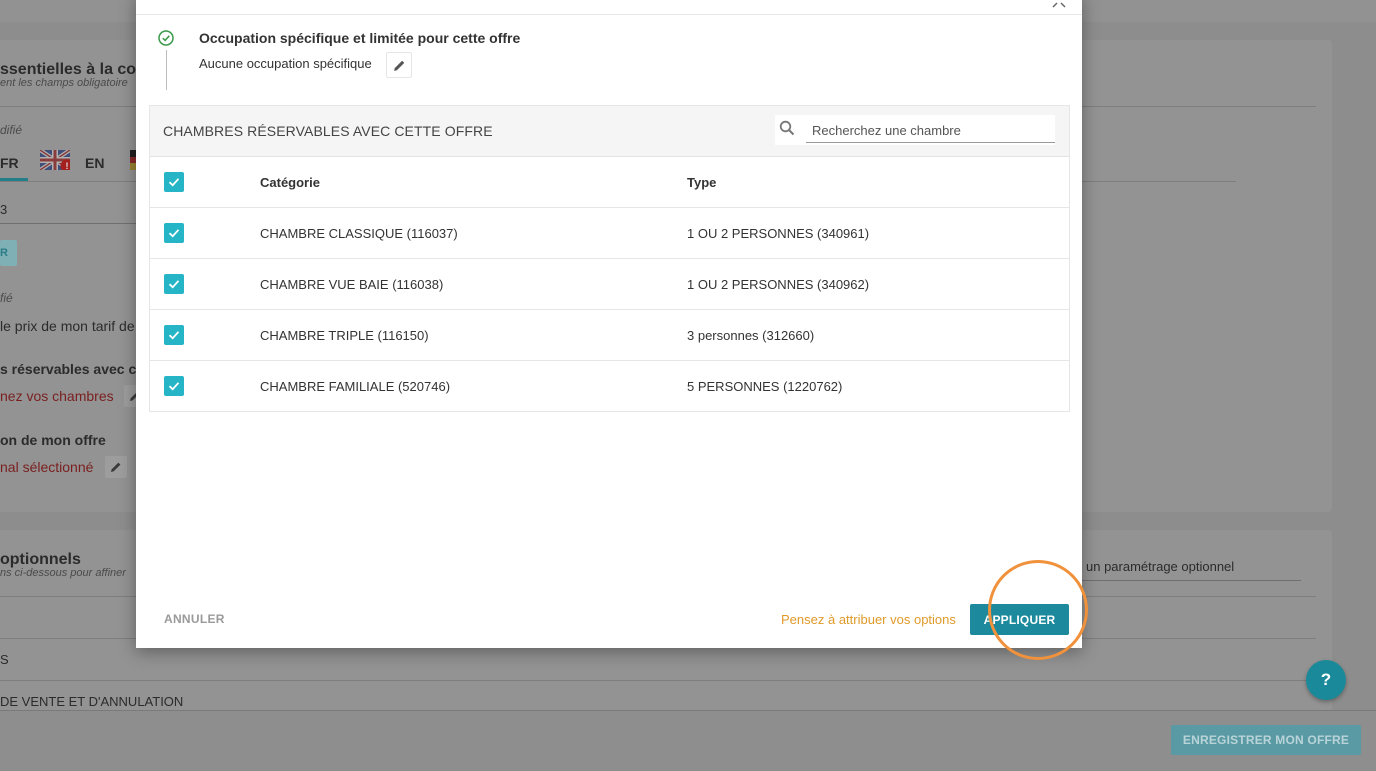  What do you see at coordinates (194, 619) in the screenshot?
I see `cancel-button: ANNULER` at bounding box center [194, 619].